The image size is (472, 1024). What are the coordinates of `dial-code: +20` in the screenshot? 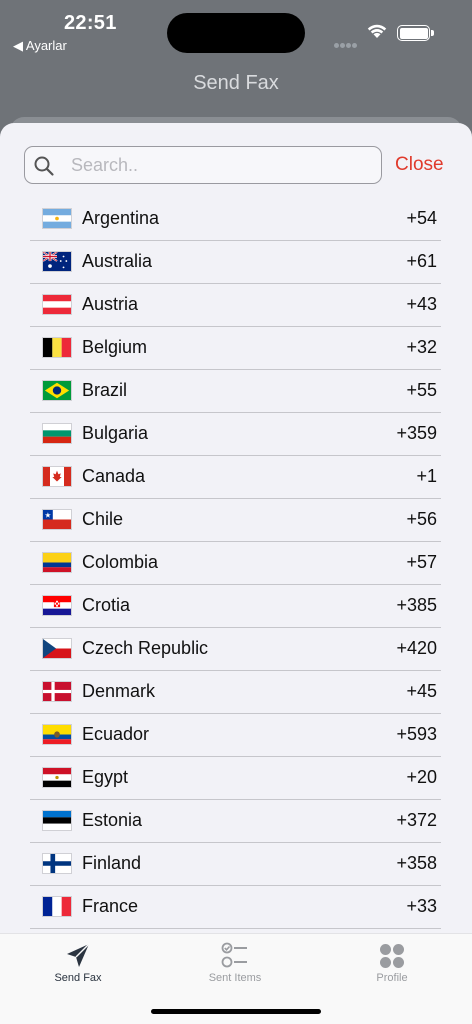 It's located at (421, 777).